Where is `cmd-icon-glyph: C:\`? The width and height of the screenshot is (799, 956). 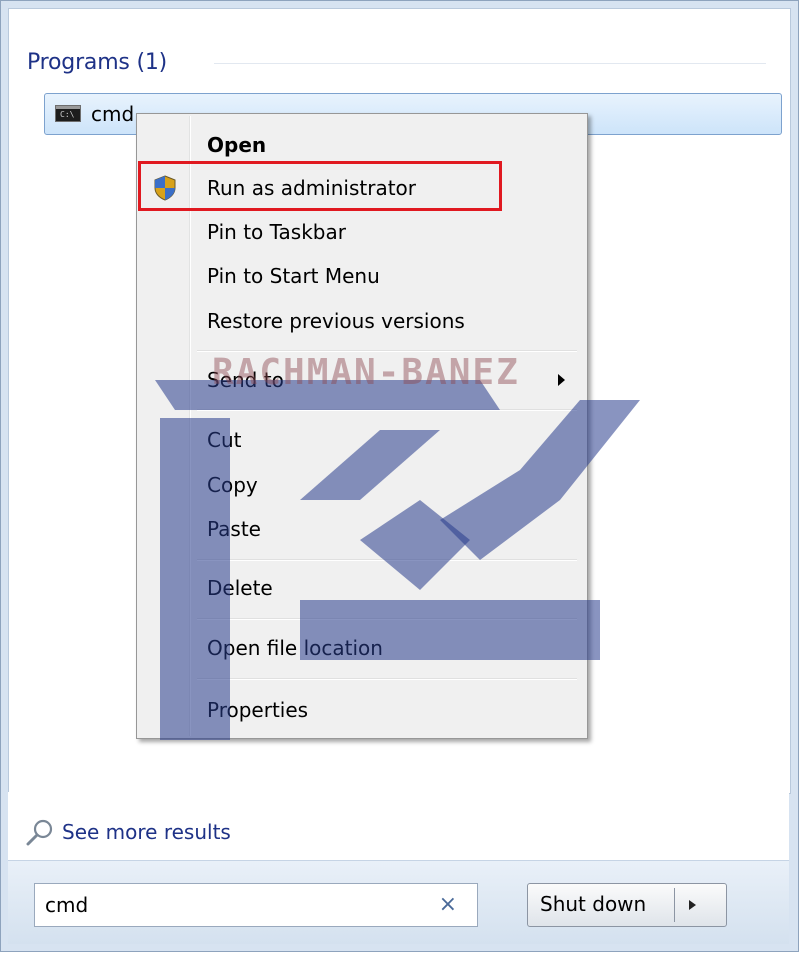
cmd-icon-glyph: C:\ is located at coordinates (67, 114).